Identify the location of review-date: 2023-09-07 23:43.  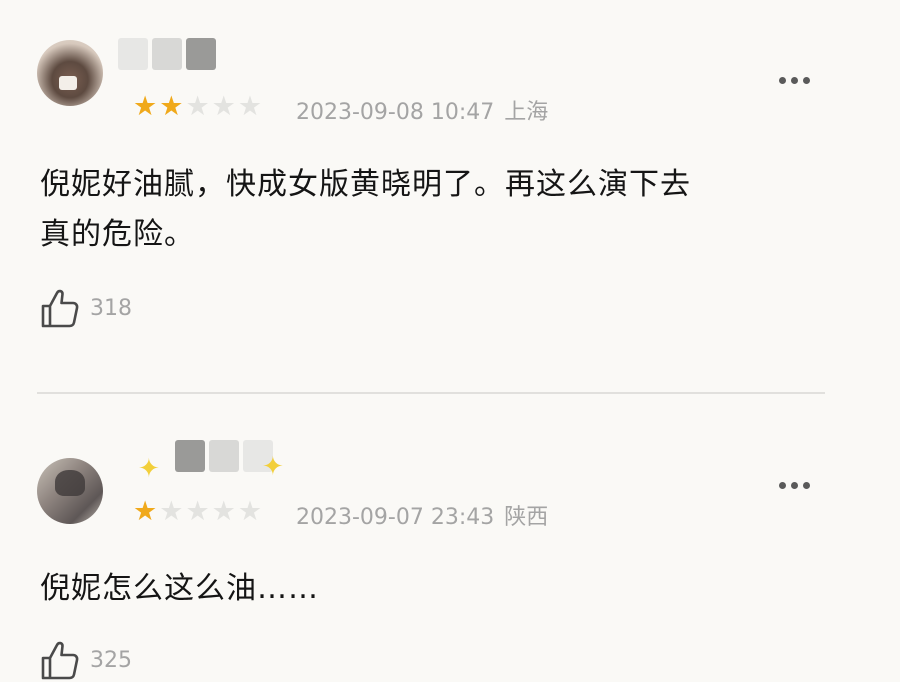
(395, 517).